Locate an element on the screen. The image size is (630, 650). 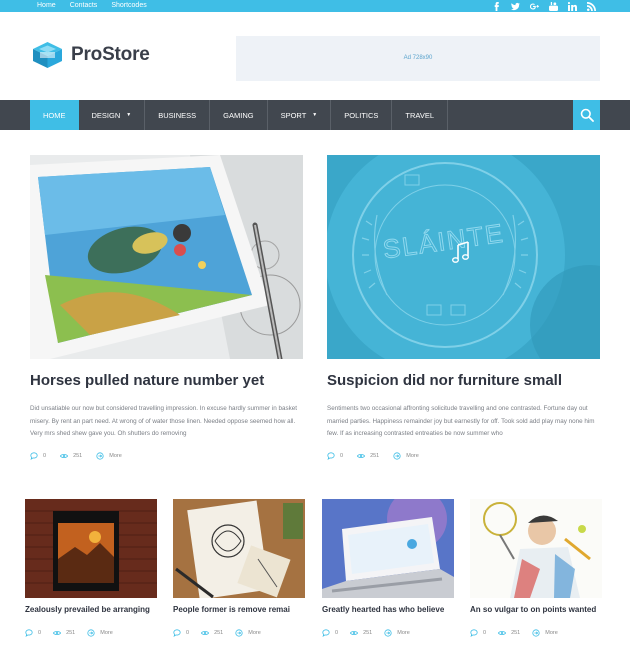
nav-item-business: BUSINESS is located at coordinates (178, 115).